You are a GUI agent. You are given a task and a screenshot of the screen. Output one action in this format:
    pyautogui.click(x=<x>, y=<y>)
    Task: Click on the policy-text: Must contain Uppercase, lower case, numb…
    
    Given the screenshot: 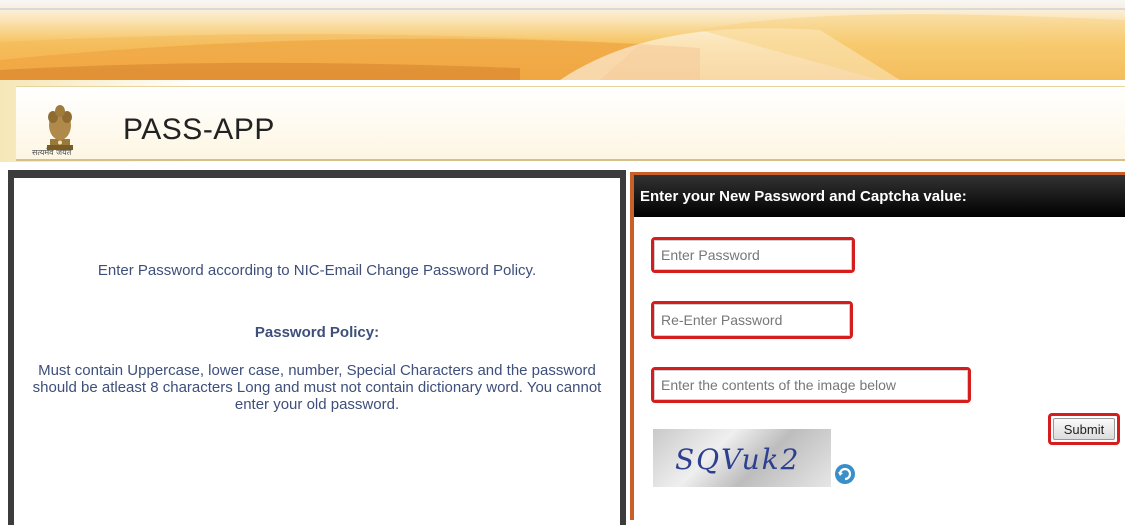 What is the action you would take?
    pyautogui.click(x=317, y=387)
    